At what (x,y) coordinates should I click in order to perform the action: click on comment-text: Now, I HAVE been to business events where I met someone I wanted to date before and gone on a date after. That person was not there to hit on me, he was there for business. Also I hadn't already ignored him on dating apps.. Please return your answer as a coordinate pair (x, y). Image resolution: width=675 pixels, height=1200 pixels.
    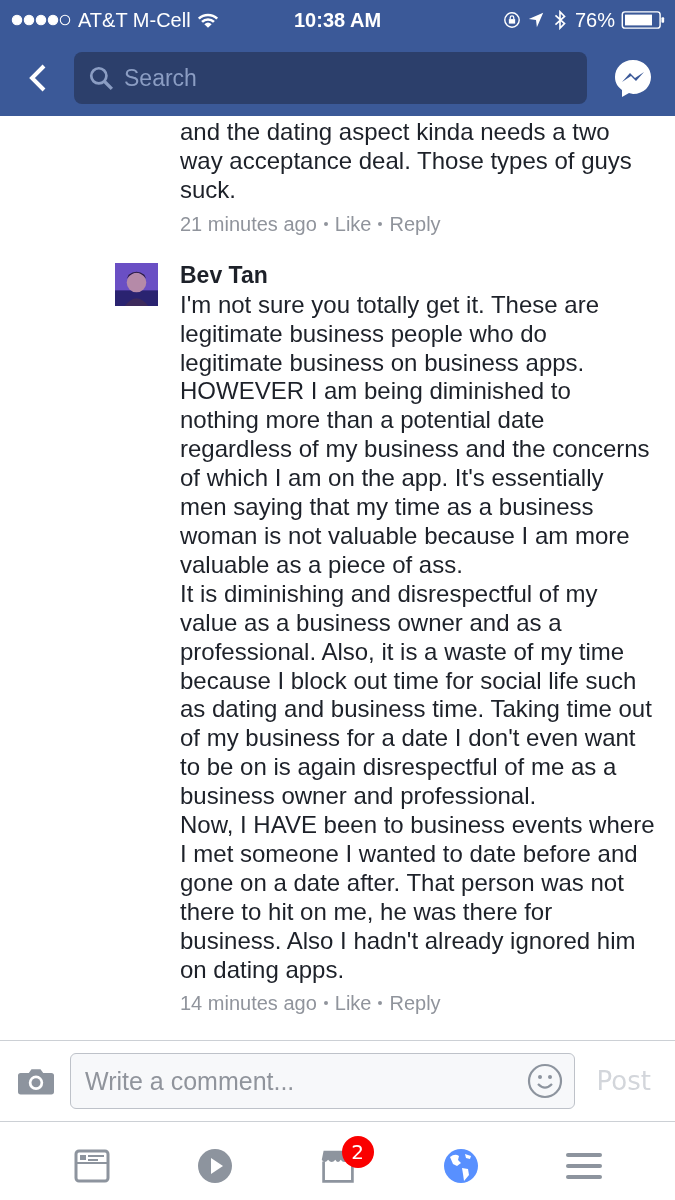
    Looking at the image, I should click on (417, 898).